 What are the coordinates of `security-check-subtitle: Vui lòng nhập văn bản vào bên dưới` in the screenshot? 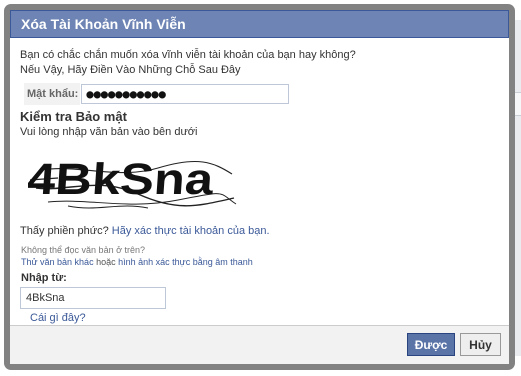 It's located at (109, 132).